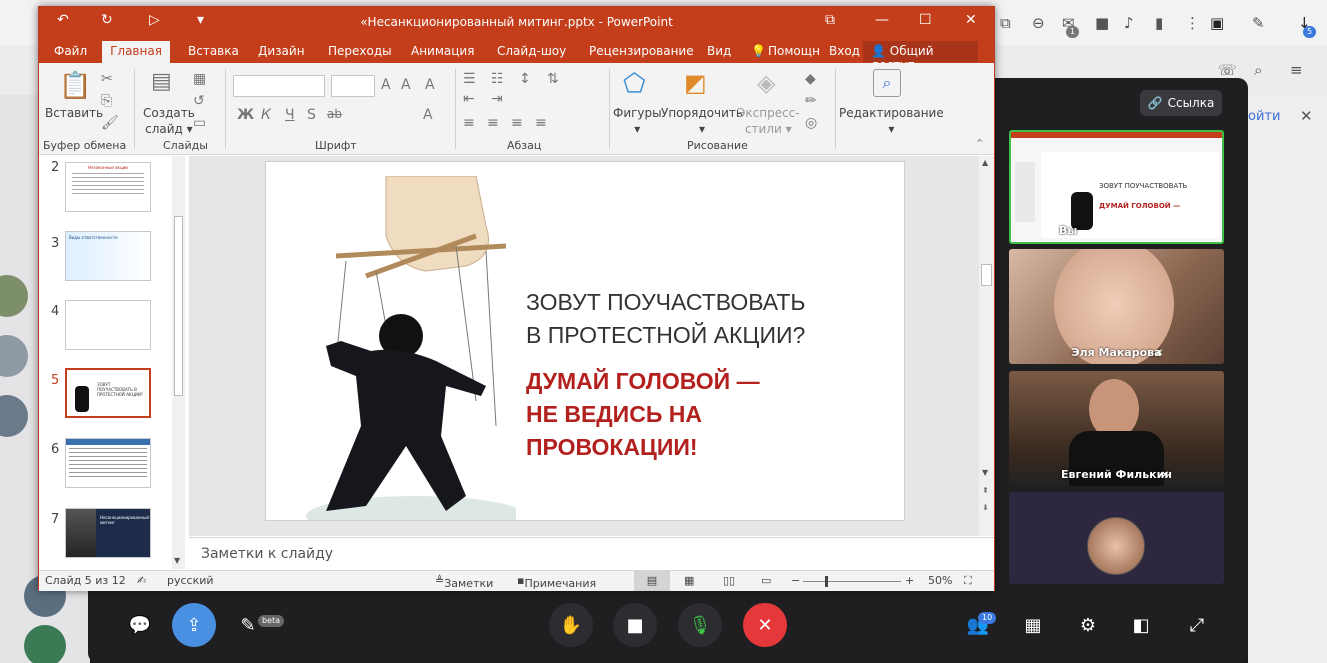 The image size is (1327, 663). Describe the element at coordinates (517, 123) in the screenshot. I see `align-right-icon: ≡` at that location.